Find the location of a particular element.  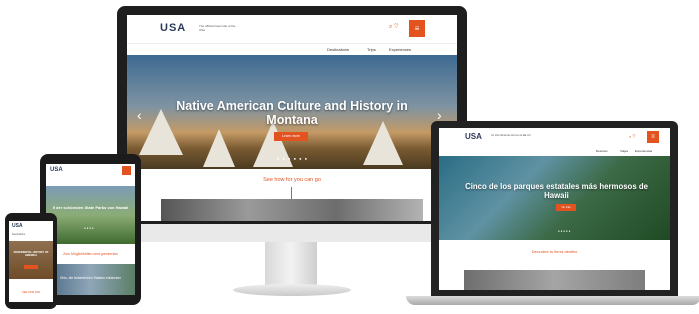

cta-link: SEE HOW FAR is located at coordinates (31, 292).